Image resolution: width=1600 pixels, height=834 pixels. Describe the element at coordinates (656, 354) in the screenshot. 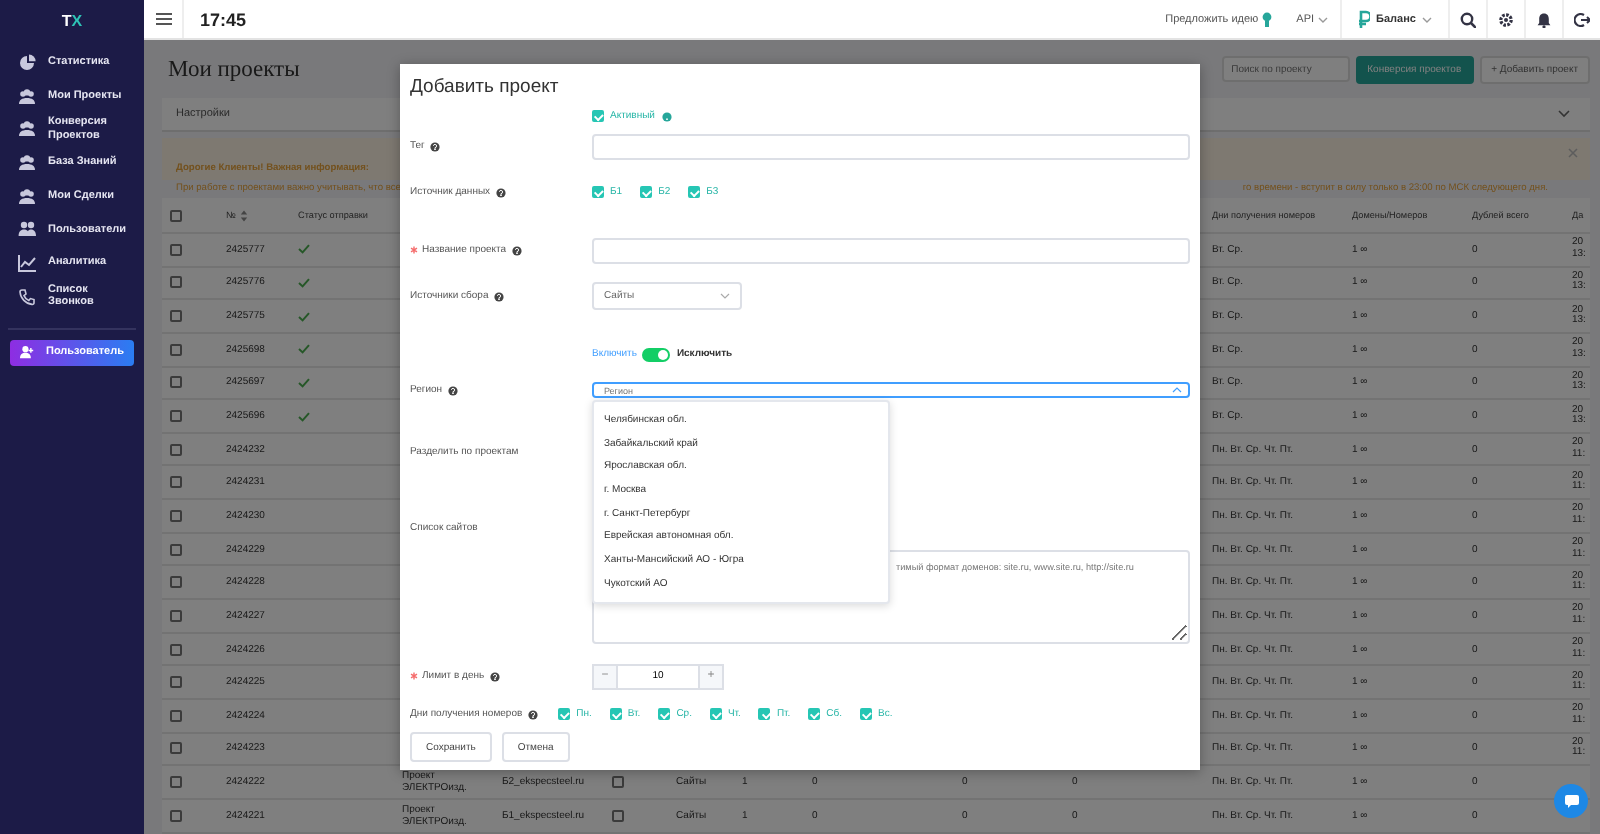

I see `toggle-switch` at that location.